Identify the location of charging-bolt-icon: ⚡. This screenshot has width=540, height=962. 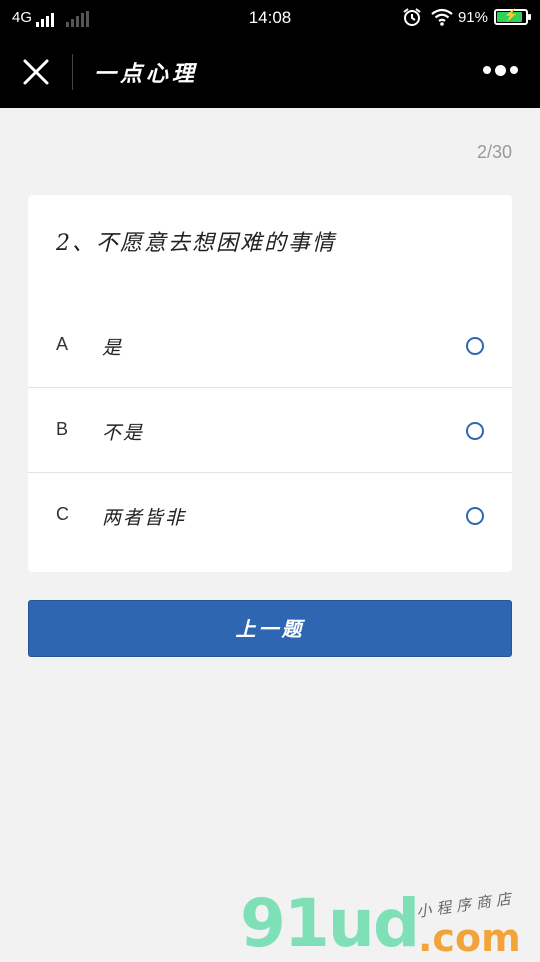
(511, 15).